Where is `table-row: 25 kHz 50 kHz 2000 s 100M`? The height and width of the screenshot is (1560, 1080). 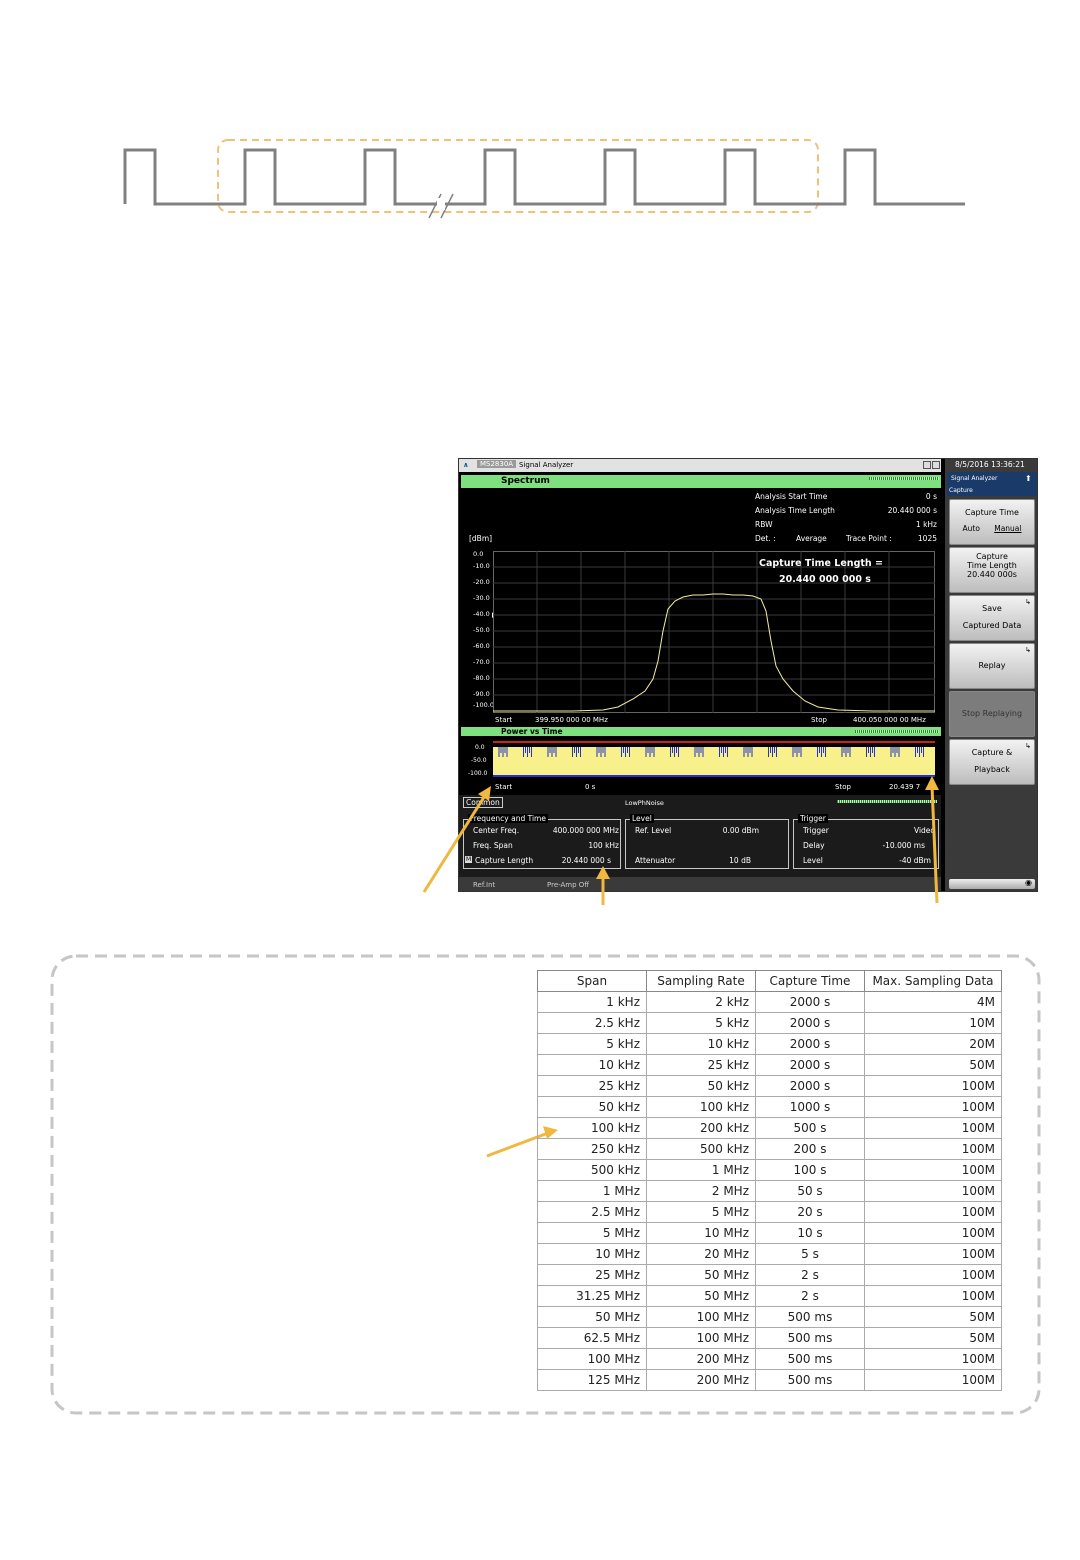 table-row: 25 kHz 50 kHz 2000 s 100M is located at coordinates (769, 1086).